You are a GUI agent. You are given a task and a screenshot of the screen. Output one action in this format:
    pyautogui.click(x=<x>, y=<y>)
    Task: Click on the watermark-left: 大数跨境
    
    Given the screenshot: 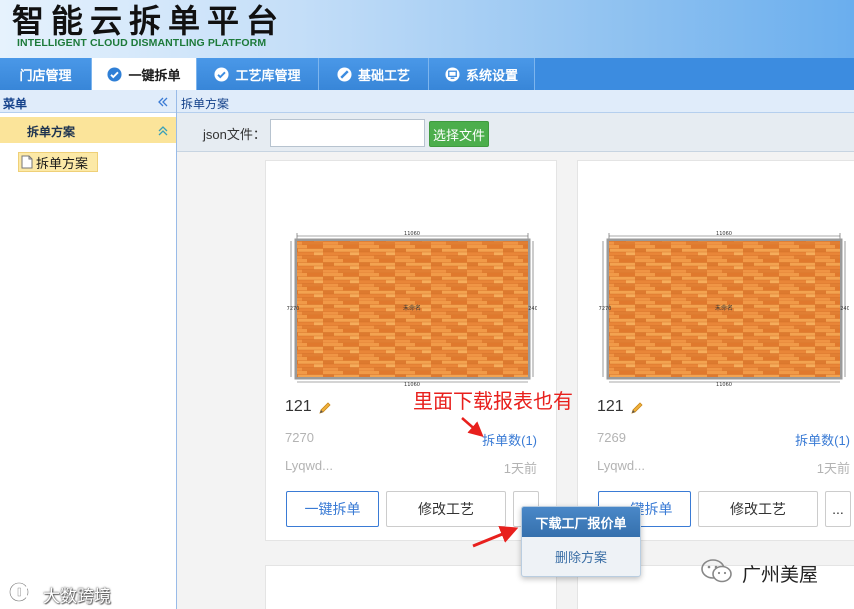 What is the action you would take?
    pyautogui.click(x=59, y=594)
    